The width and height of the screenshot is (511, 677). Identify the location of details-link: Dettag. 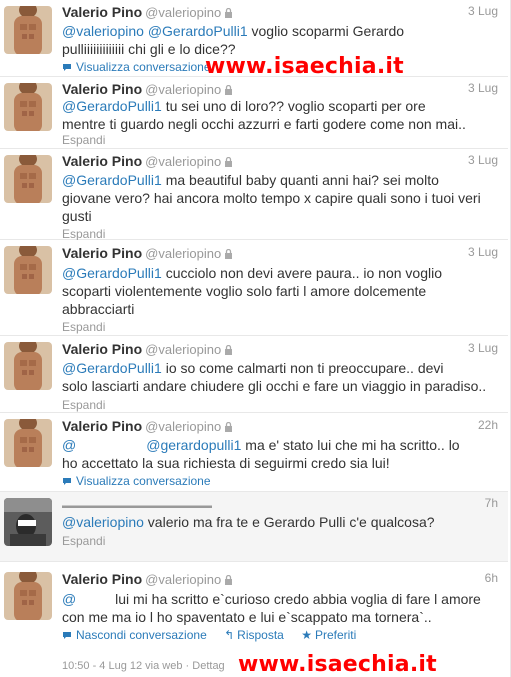
(208, 666).